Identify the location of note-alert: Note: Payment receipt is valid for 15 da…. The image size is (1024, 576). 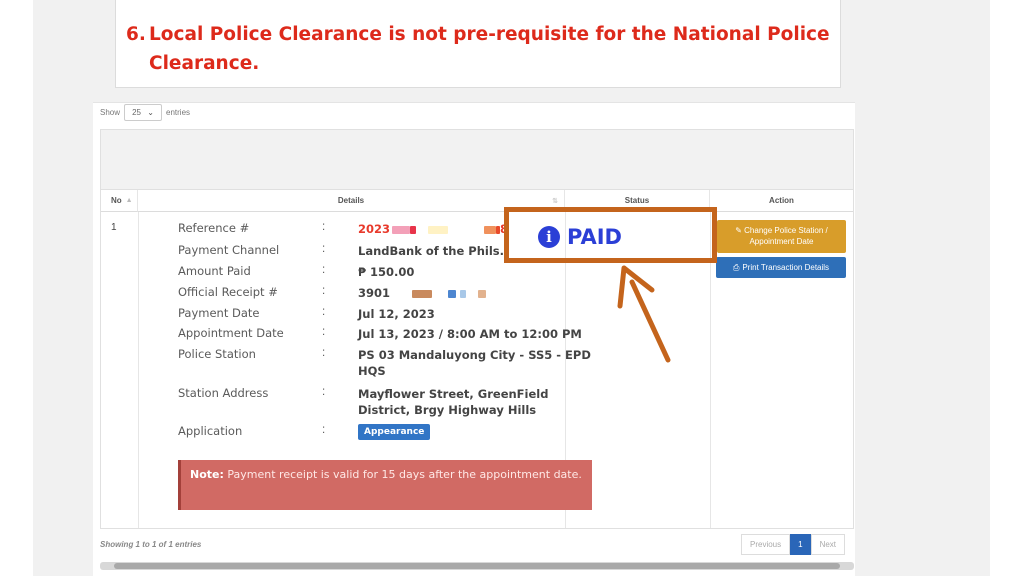
(385, 485).